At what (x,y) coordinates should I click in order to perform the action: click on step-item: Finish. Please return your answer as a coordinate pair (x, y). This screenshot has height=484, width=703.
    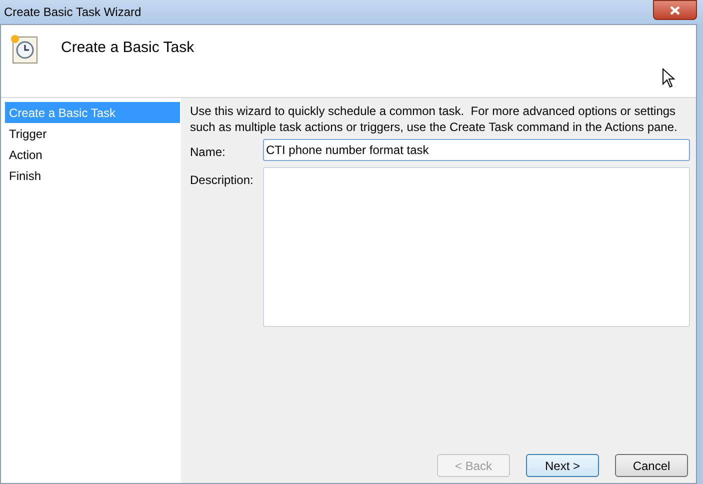
    Looking at the image, I should click on (92, 175).